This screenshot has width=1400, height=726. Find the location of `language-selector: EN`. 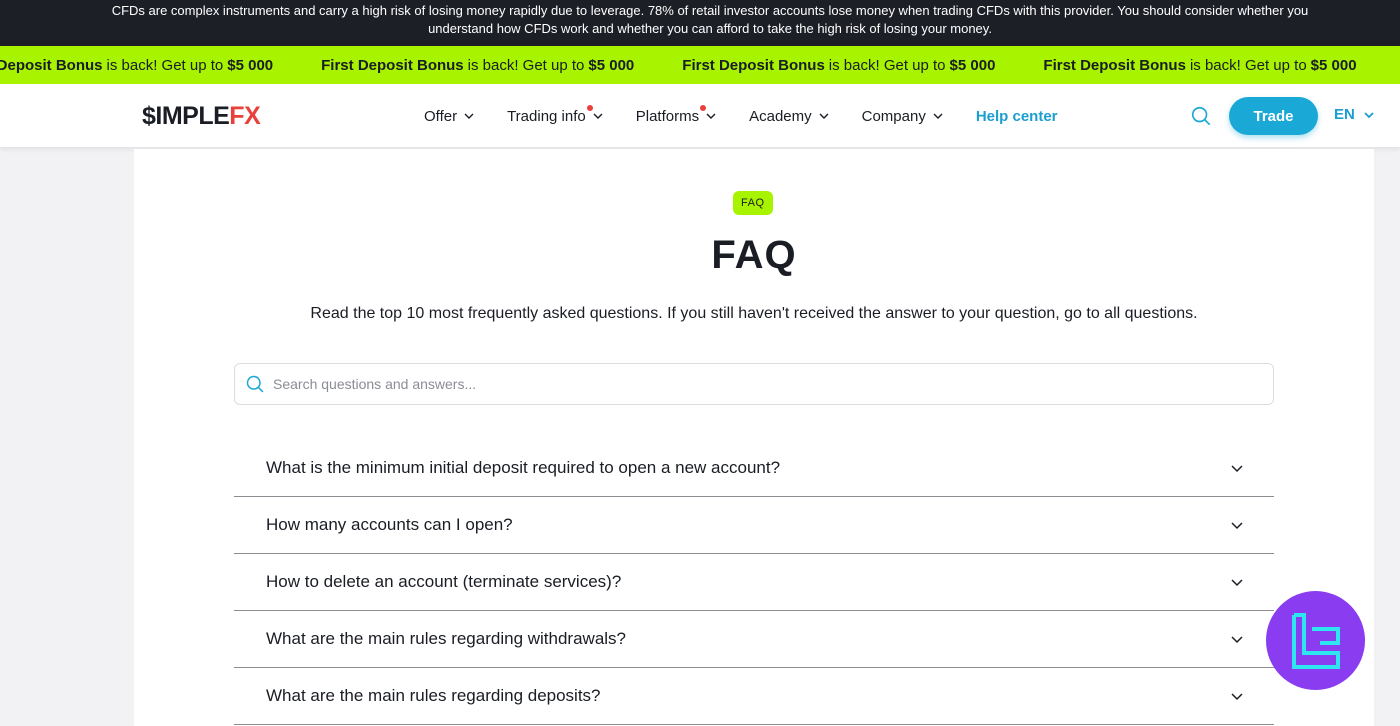

language-selector: EN is located at coordinates (1354, 114).